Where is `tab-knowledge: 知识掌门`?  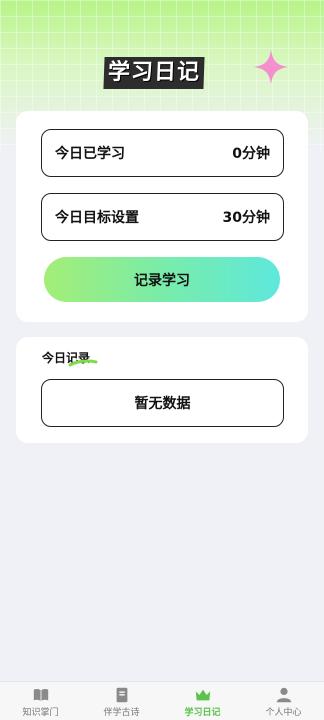 tab-knowledge: 知识掌门 is located at coordinates (40, 701).